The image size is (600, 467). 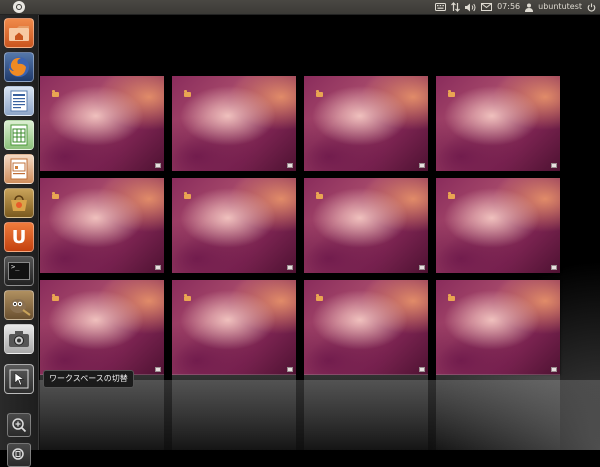 I want to click on files-icon, so click(x=18, y=454).